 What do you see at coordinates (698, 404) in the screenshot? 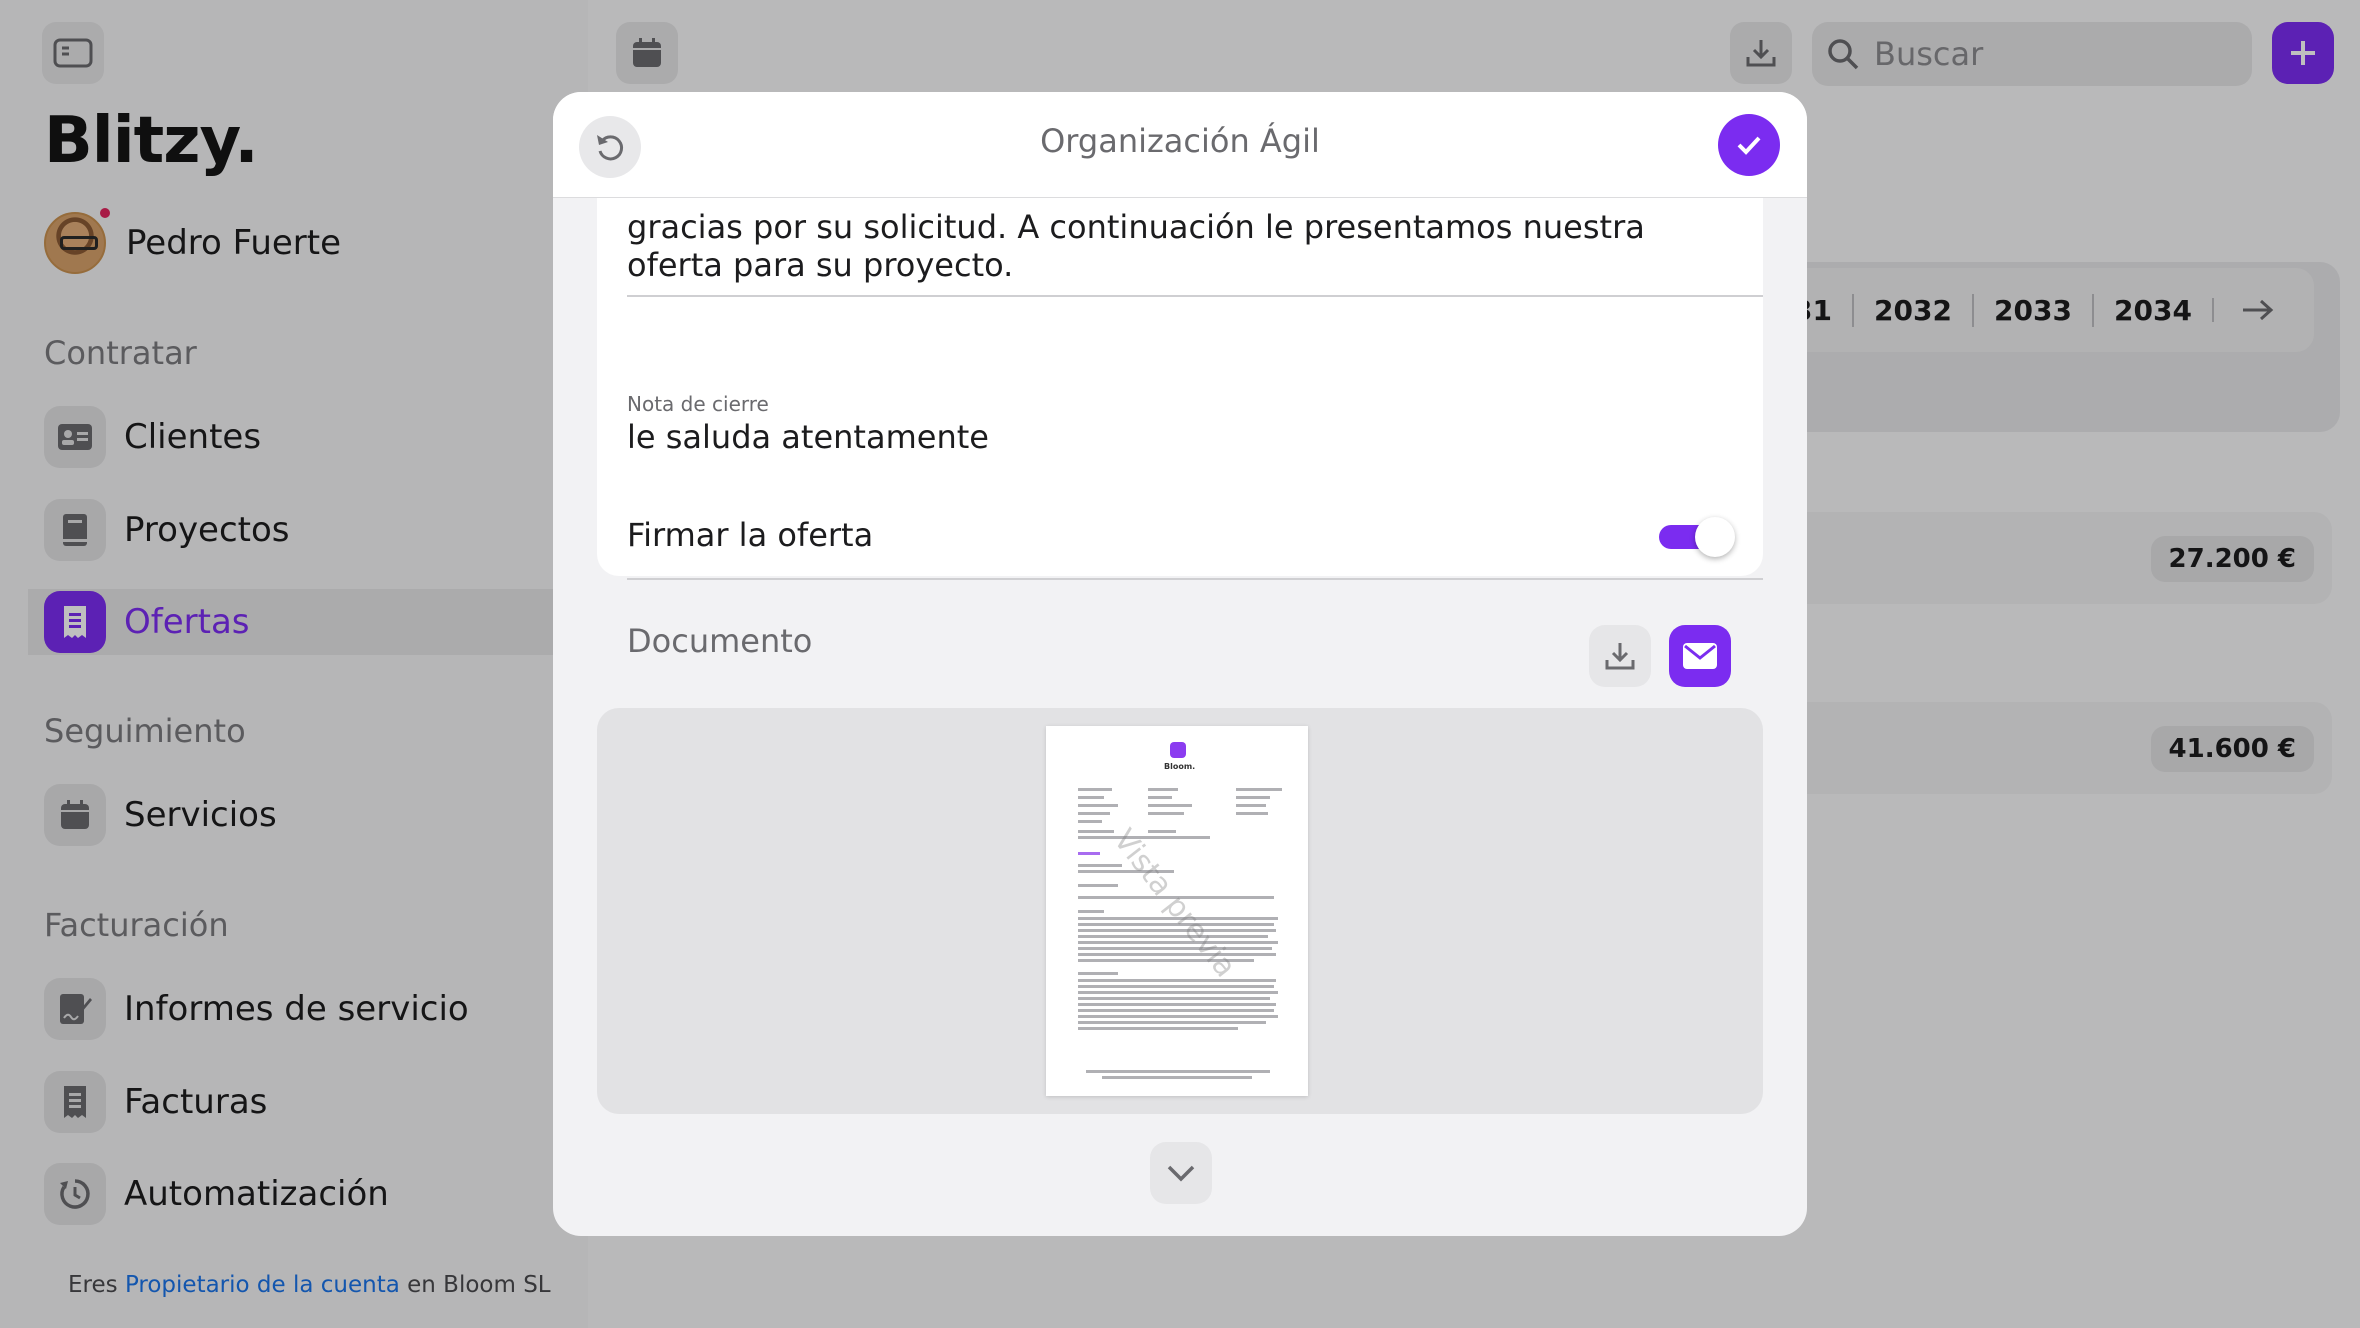
I see `closing-note-label: Nota de cierre` at bounding box center [698, 404].